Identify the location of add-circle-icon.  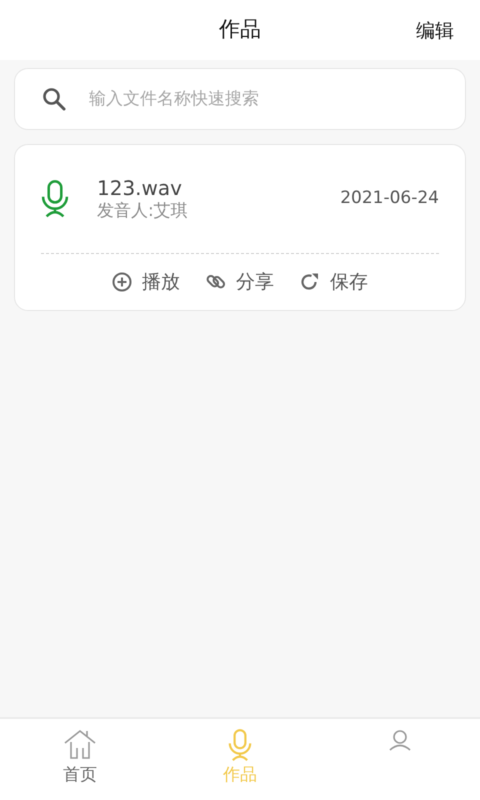
(122, 282).